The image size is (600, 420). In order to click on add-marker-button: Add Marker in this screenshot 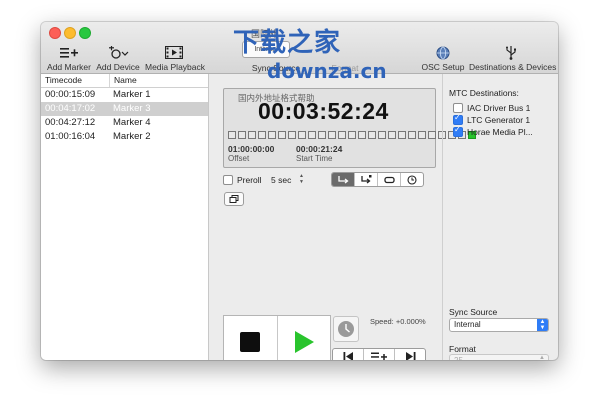, I will do `click(69, 58)`.